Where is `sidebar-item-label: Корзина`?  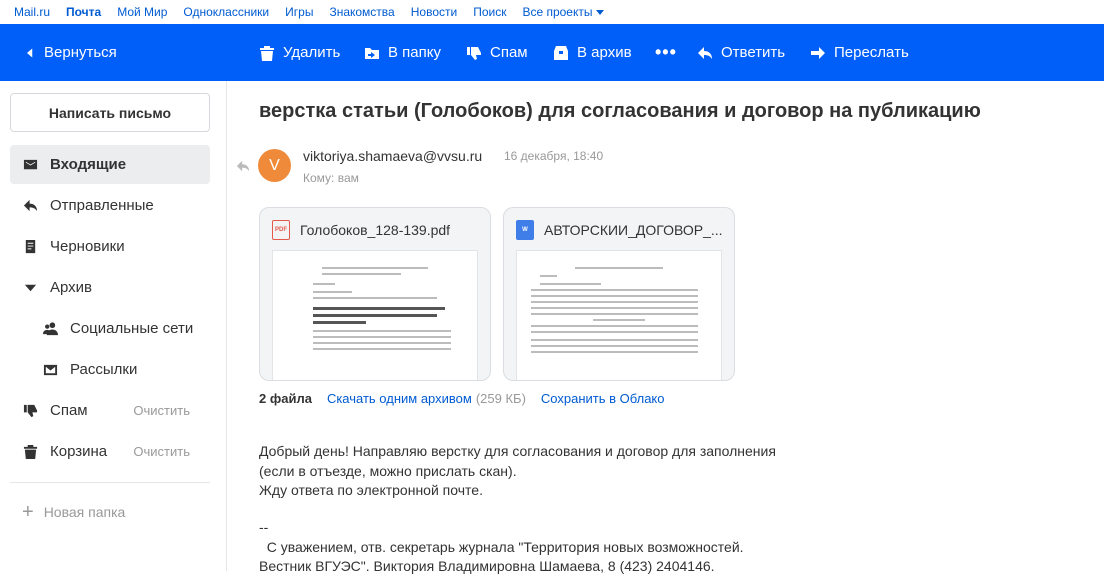 sidebar-item-label: Корзина is located at coordinates (79, 451).